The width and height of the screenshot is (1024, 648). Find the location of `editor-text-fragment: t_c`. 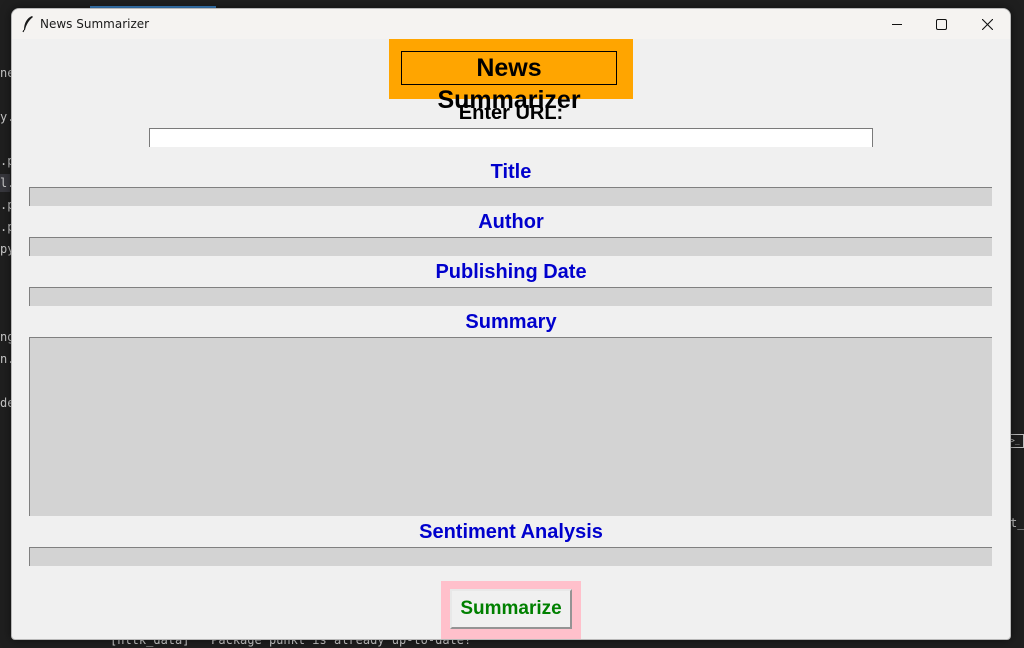

editor-text-fragment: t_c is located at coordinates (1017, 523).